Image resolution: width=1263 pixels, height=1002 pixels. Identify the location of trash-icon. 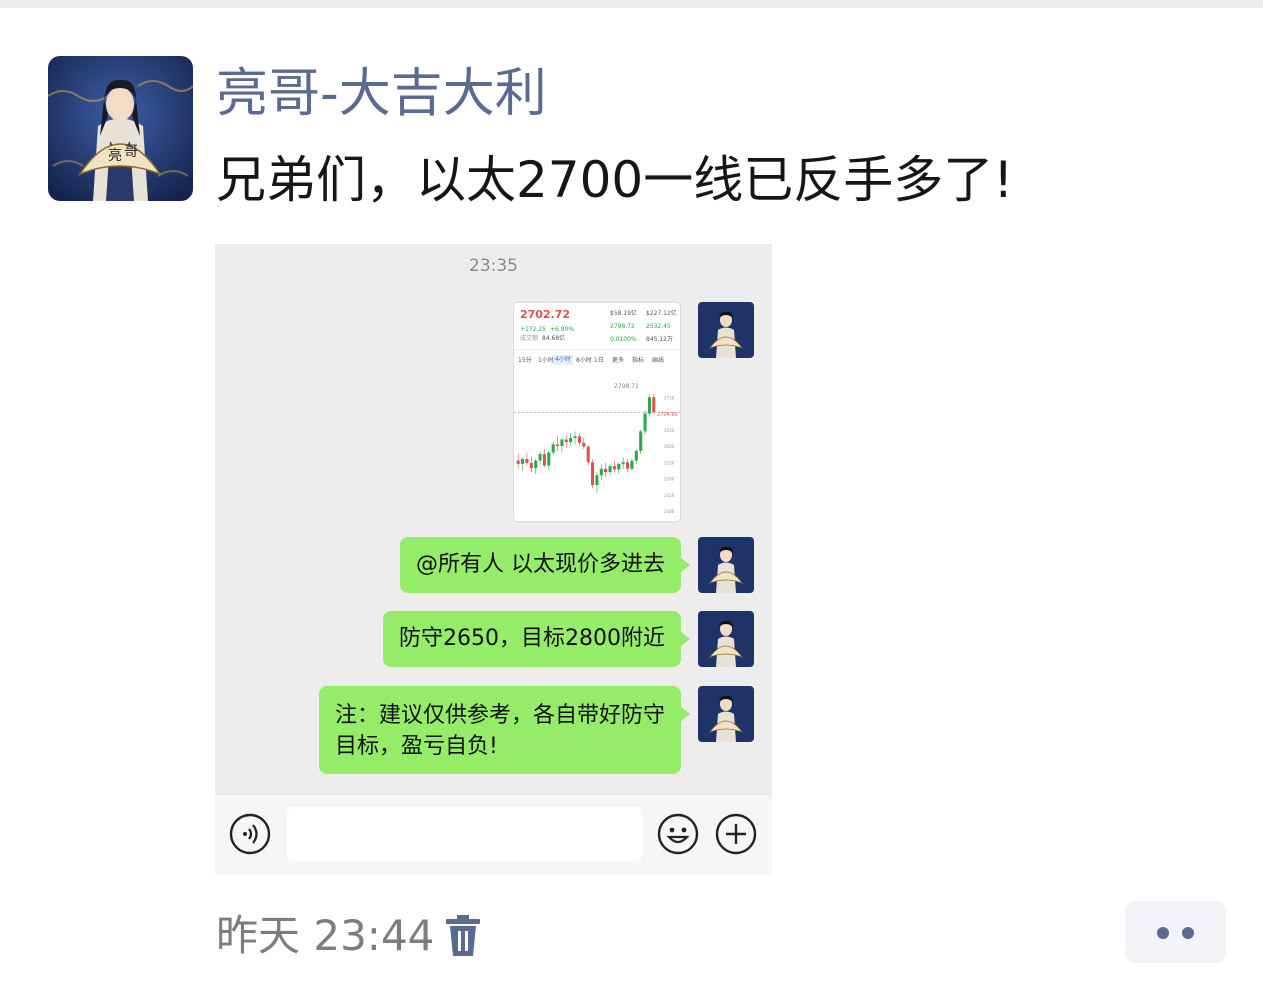
(463, 936).